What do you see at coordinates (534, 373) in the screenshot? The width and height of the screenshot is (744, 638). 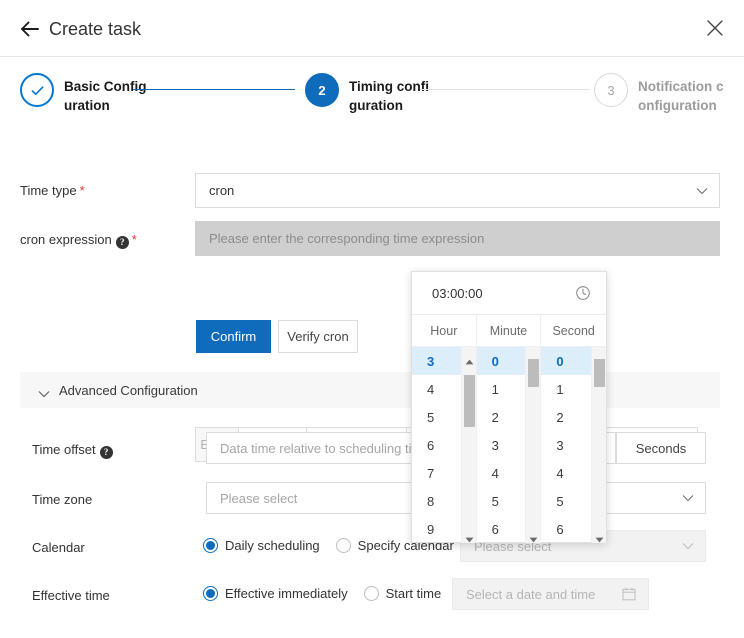 I see `minute-scroll-thumb` at bounding box center [534, 373].